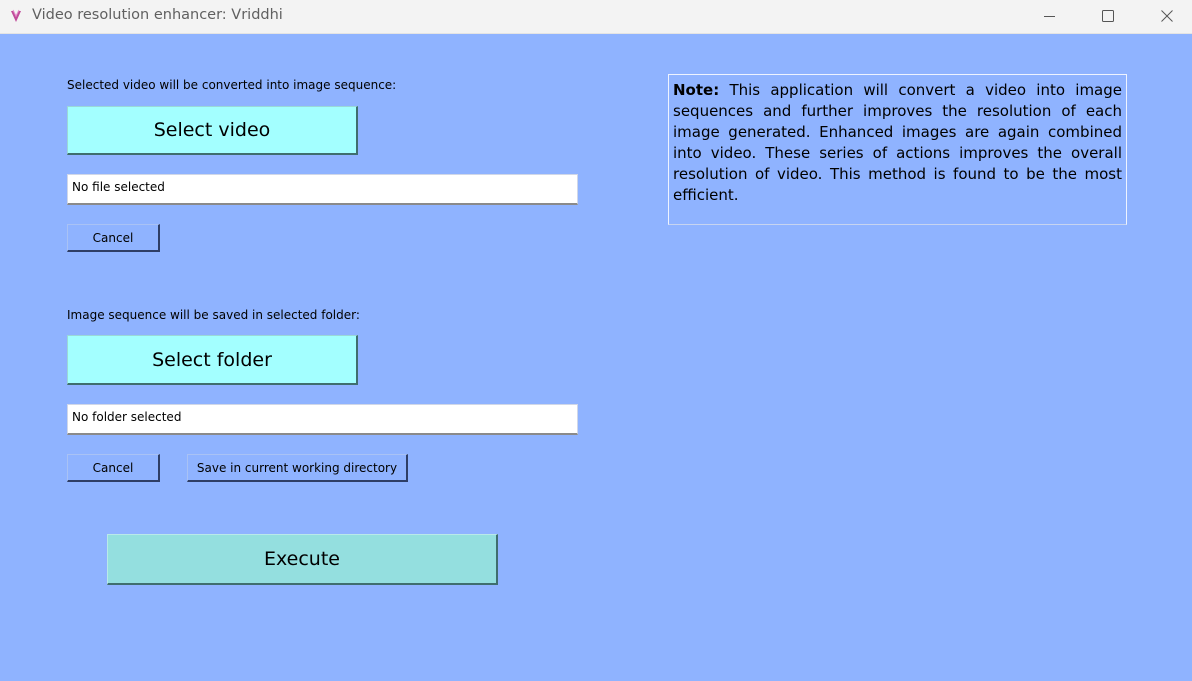  What do you see at coordinates (212, 130) in the screenshot?
I see `select-video-button: Select video` at bounding box center [212, 130].